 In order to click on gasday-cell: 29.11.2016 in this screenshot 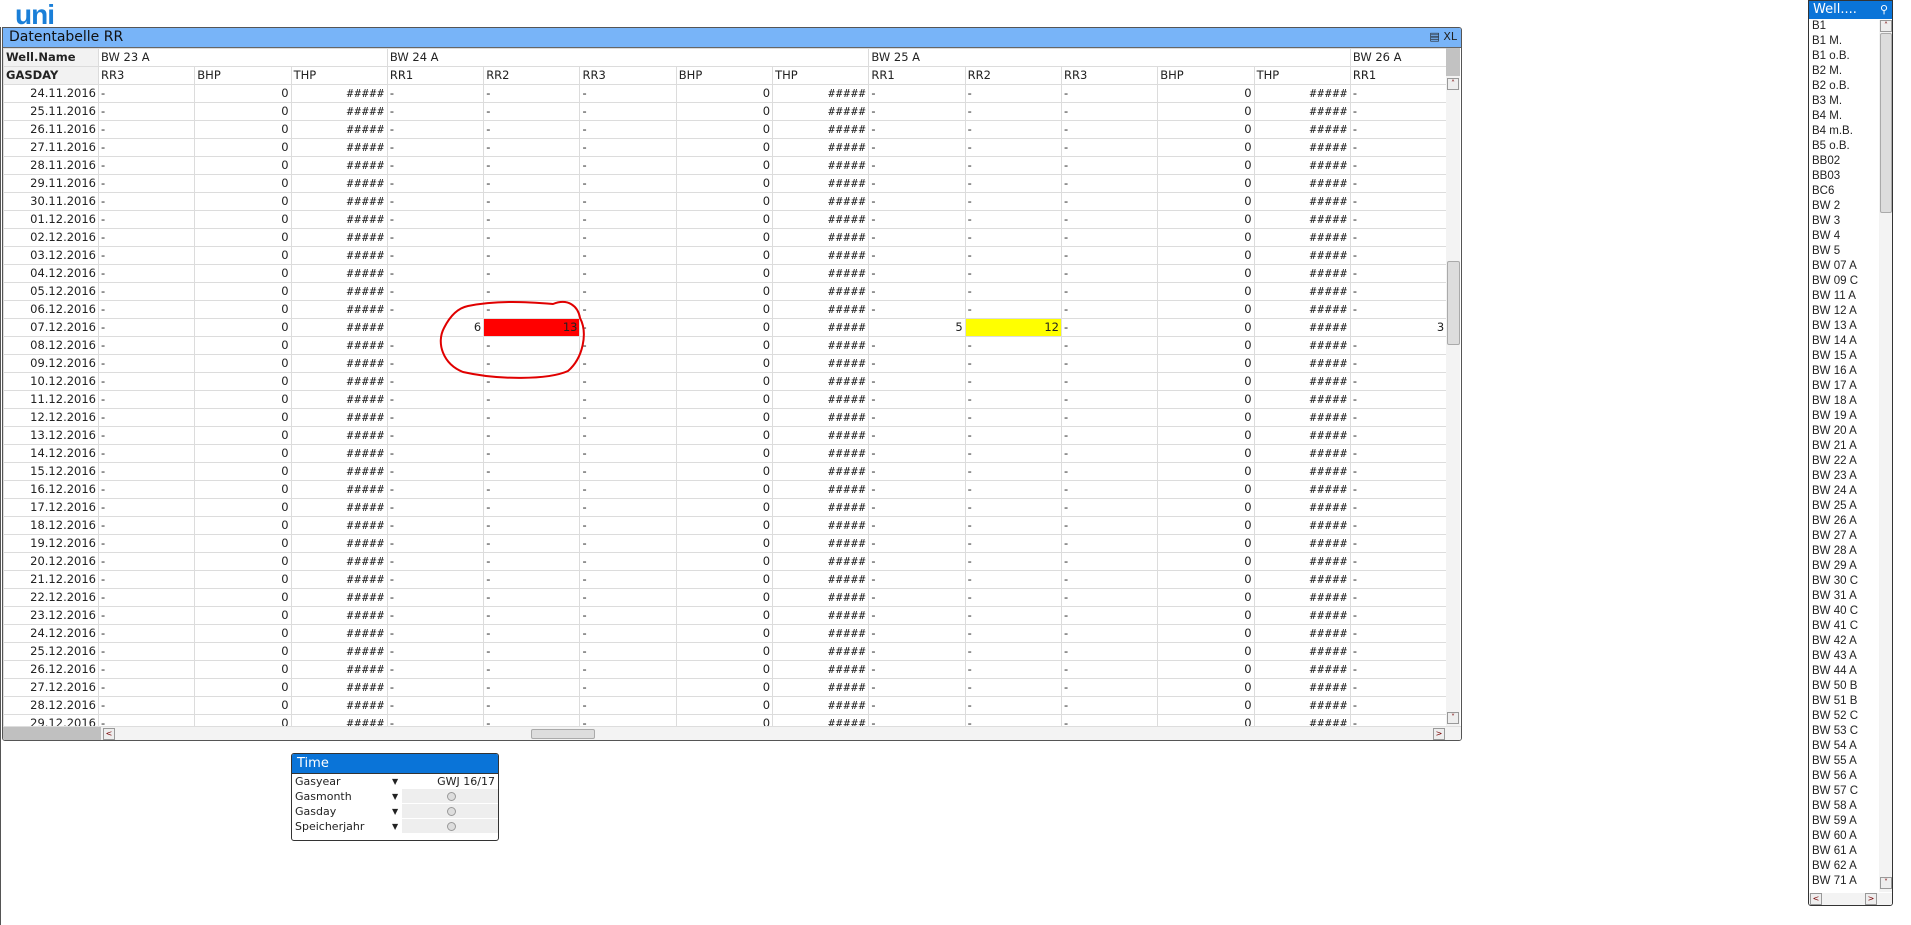, I will do `click(51, 183)`.